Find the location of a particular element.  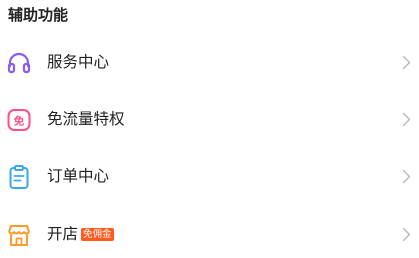

menu-item-label: 免流量特权 is located at coordinates (86, 119).